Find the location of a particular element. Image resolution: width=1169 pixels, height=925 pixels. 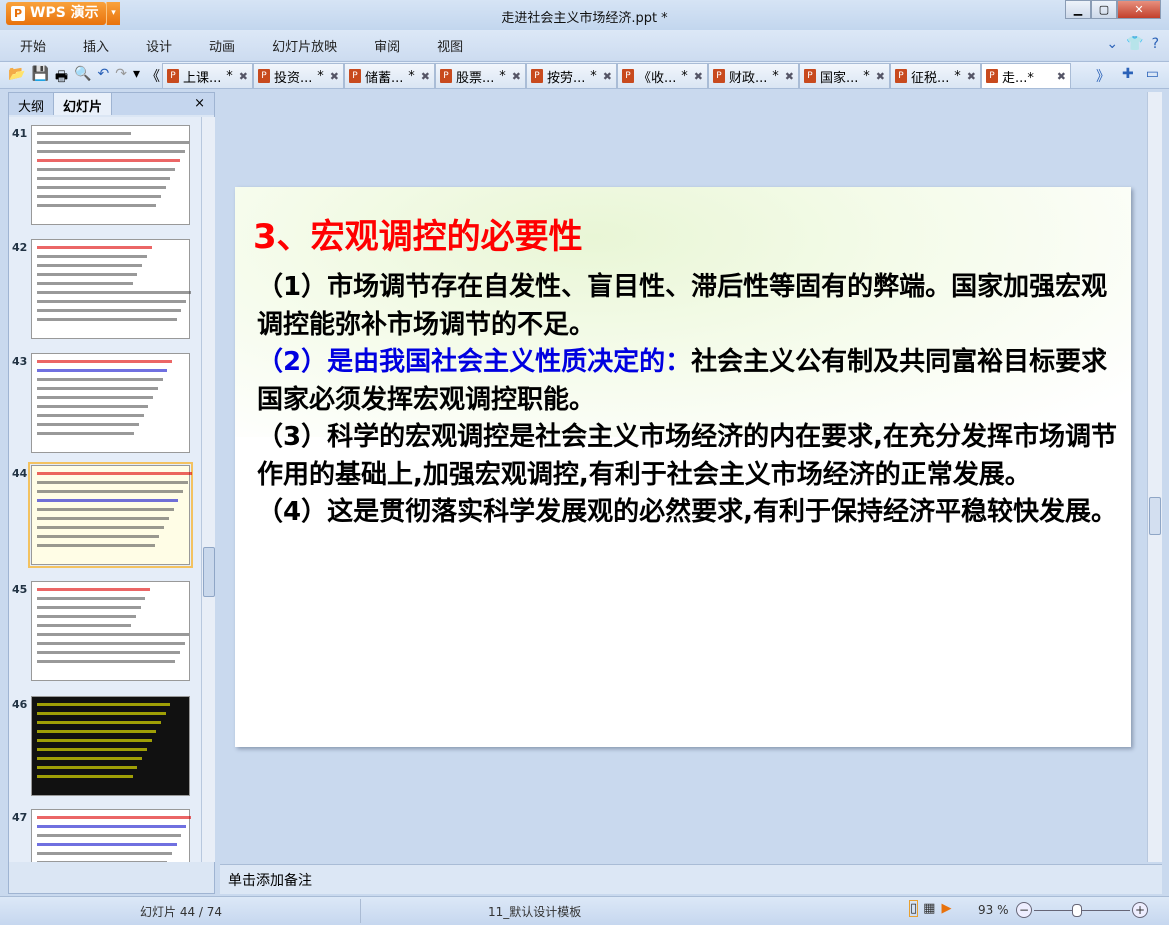

slide-sorter-icon: ▦ is located at coordinates (929, 908).